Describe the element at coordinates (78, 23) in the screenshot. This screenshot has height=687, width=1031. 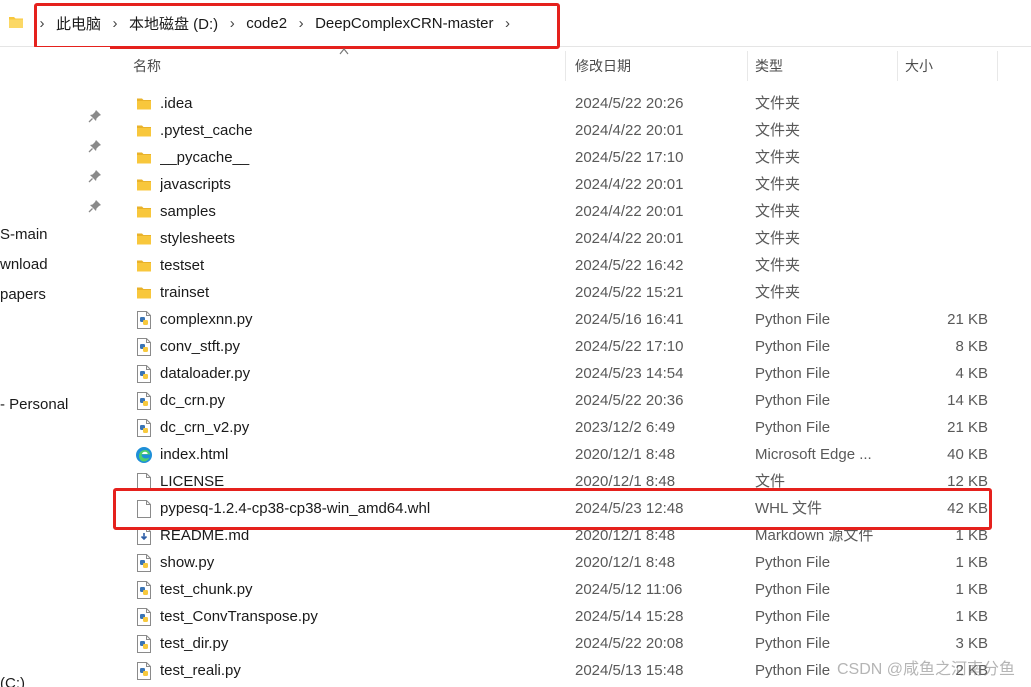
I see `breadcrumb-item-this-pc: 此电脑` at that location.